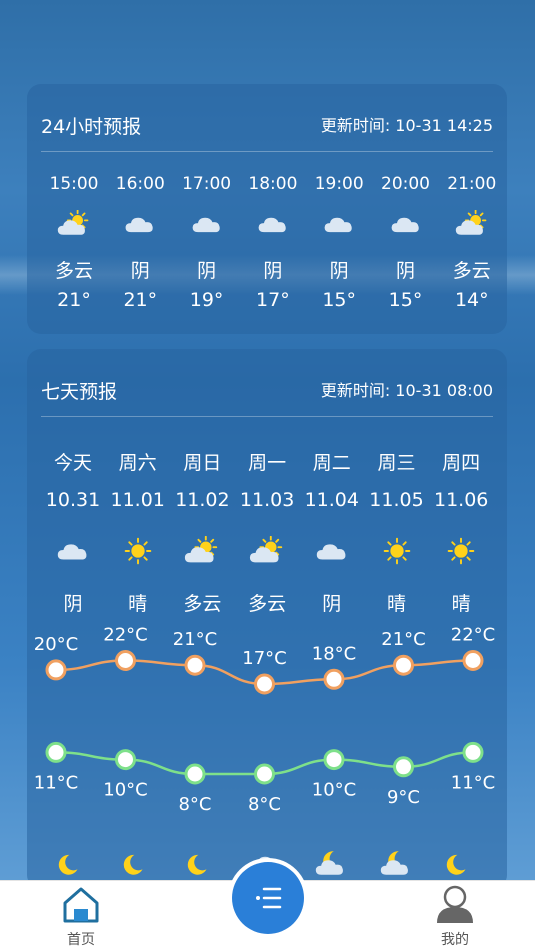 The width and height of the screenshot is (535, 951). I want to click on hourly-temperature: 15°, so click(405, 300).